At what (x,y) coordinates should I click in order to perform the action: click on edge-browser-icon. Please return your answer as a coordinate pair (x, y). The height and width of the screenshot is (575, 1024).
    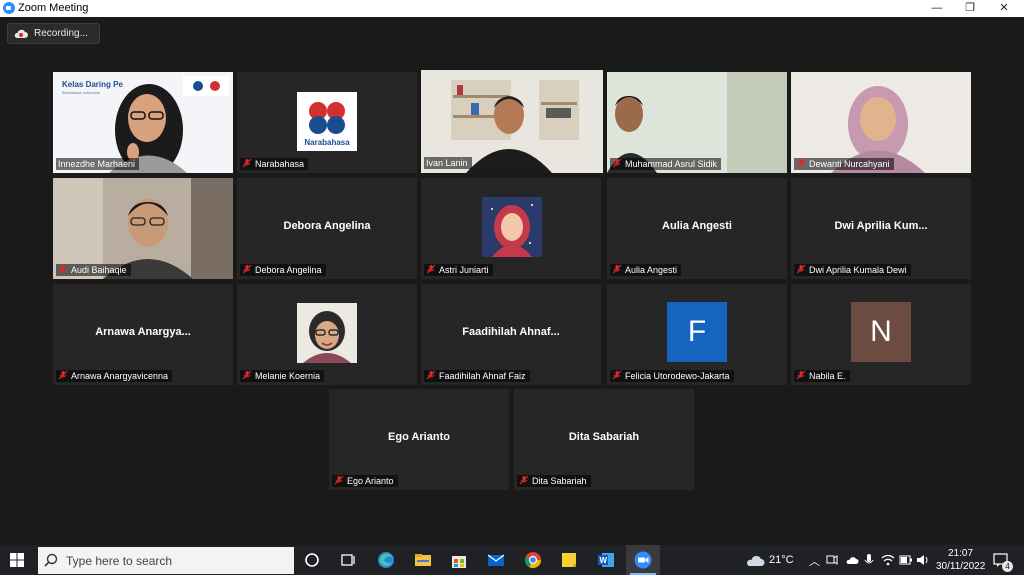
    Looking at the image, I should click on (386, 560).